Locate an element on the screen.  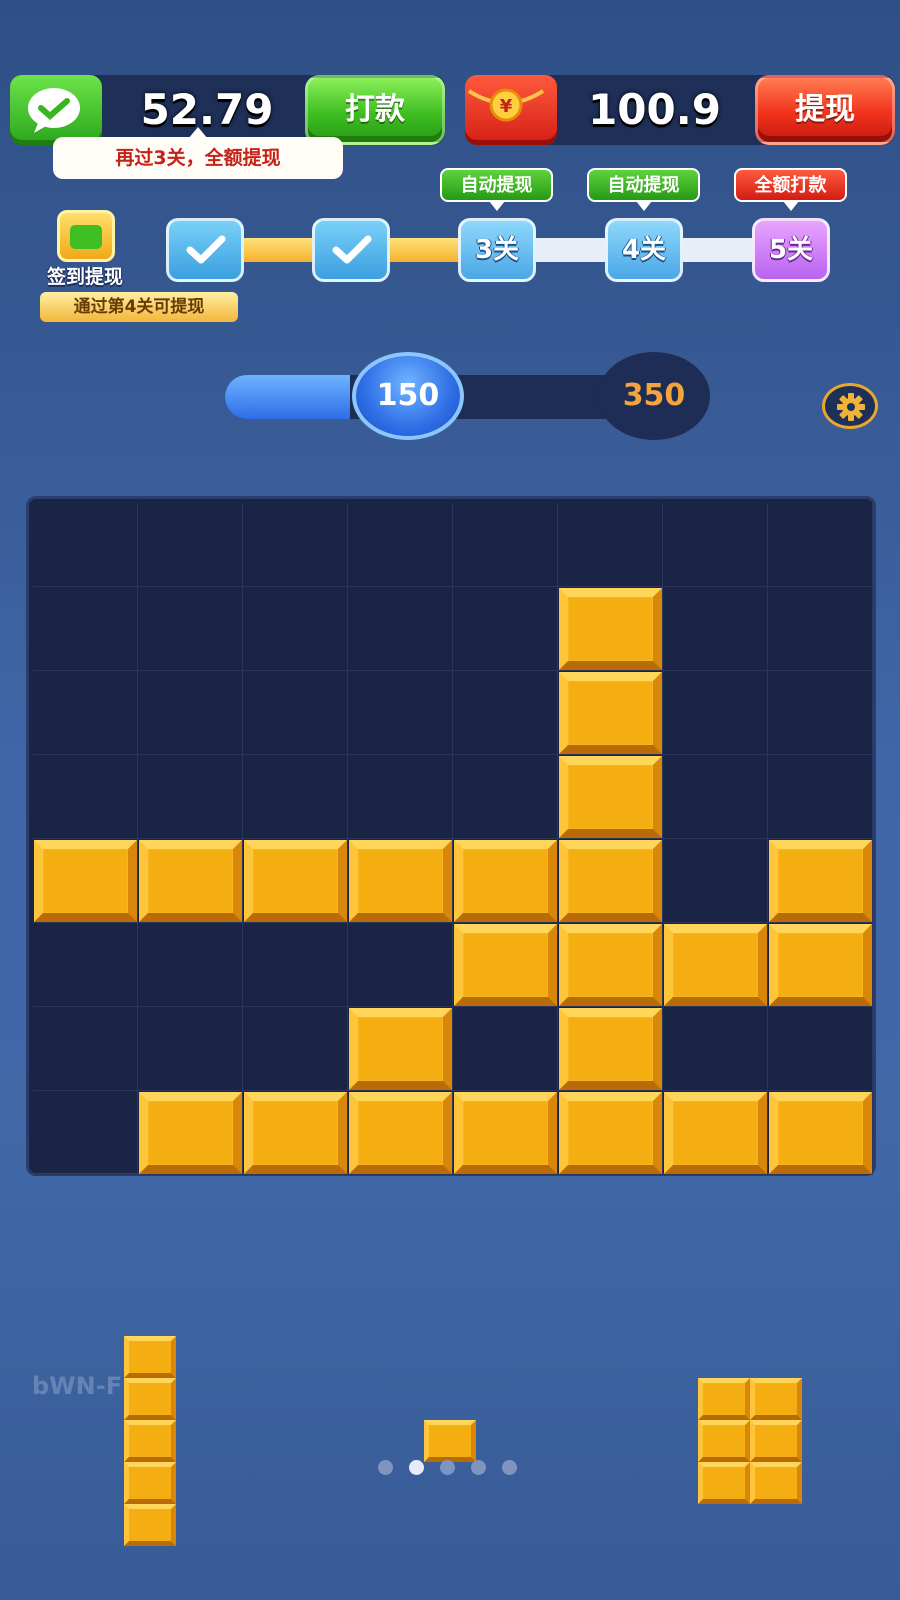
signin-withdraw-button: 签到提现 is located at coordinates (85, 250).